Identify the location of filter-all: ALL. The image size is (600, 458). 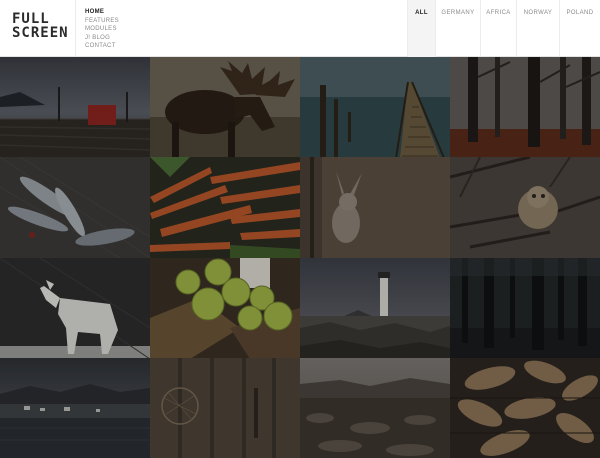
(421, 28).